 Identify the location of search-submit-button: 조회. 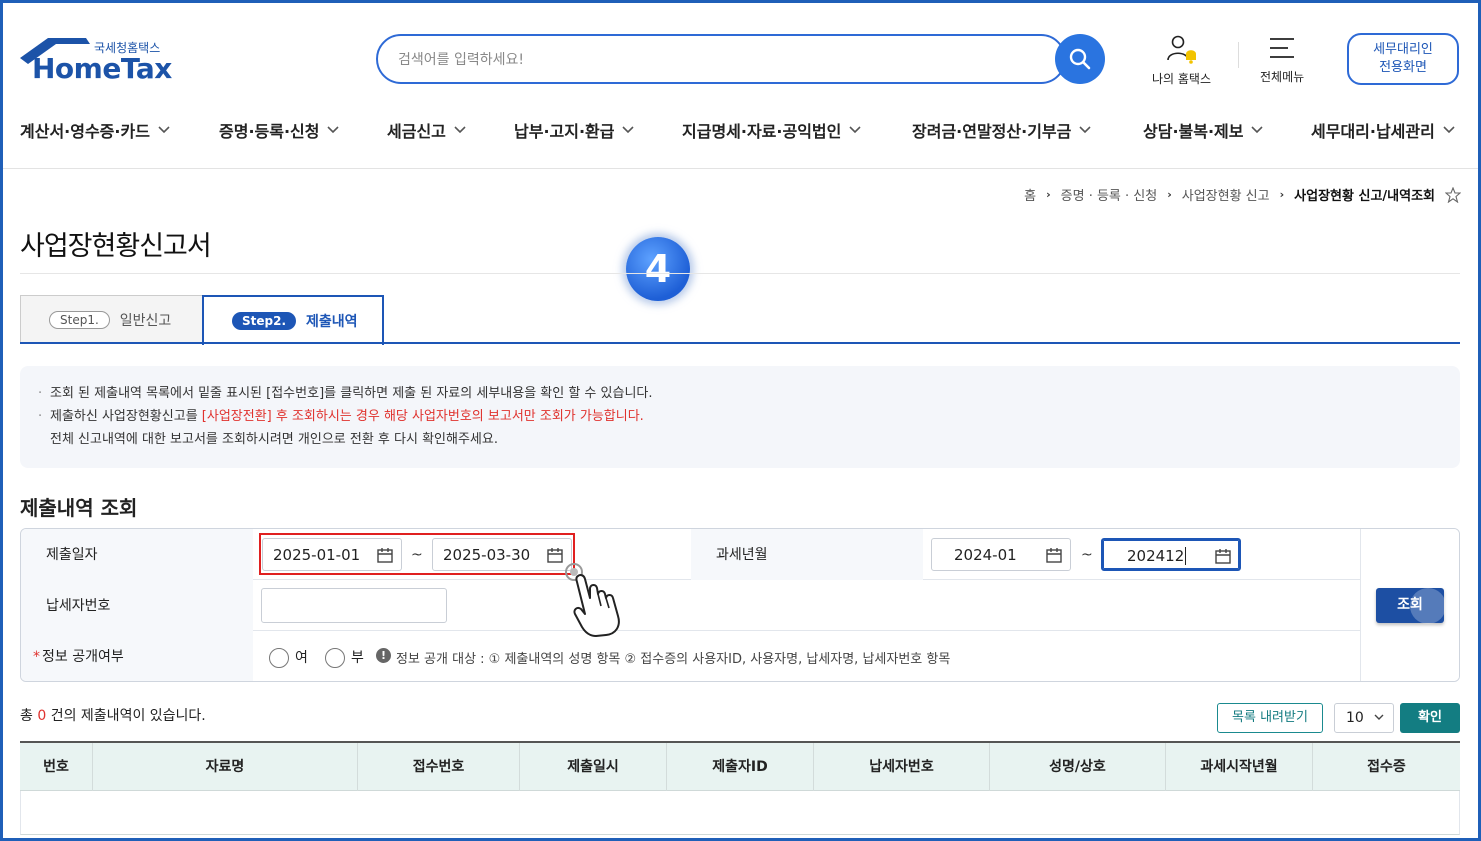
(1411, 606).